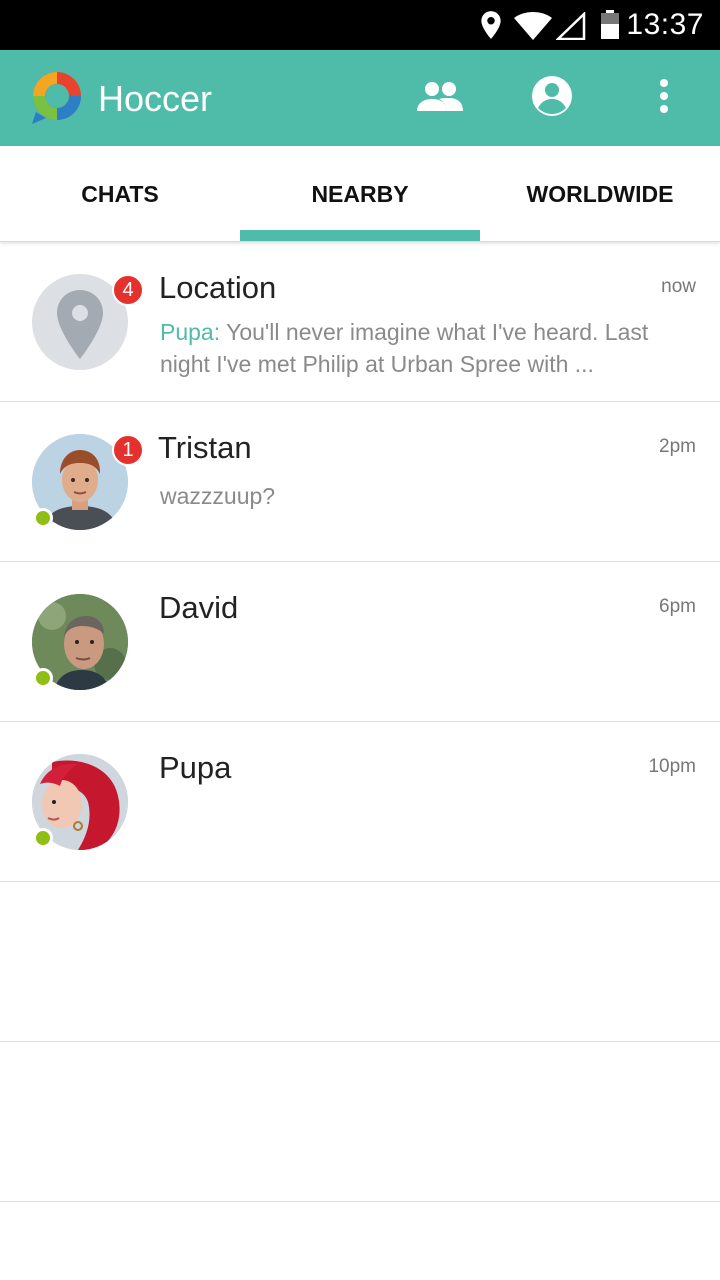  Describe the element at coordinates (672, 766) in the screenshot. I see `chat-time: 10pm` at that location.